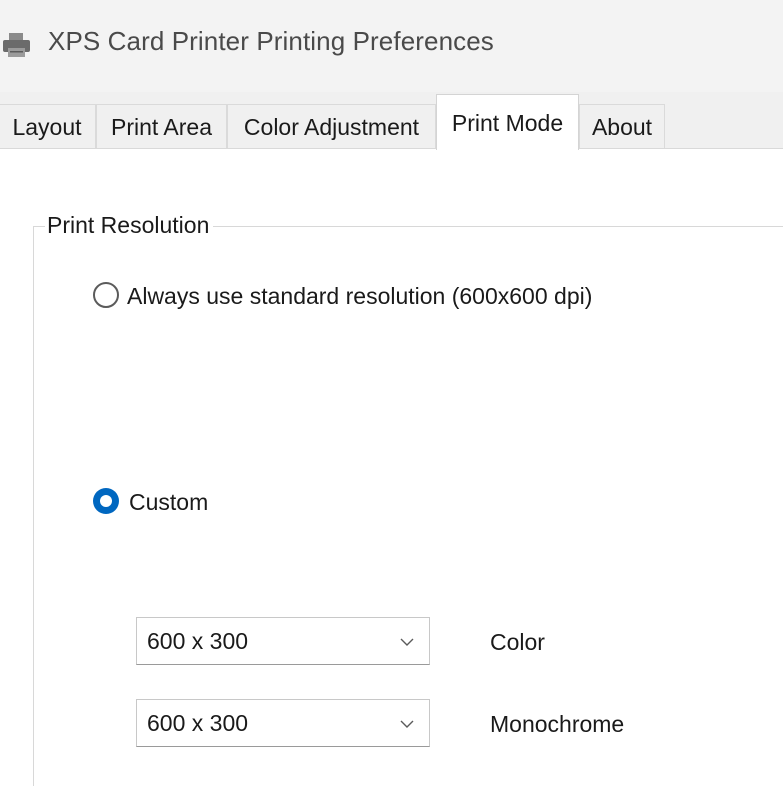  What do you see at coordinates (16, 45) in the screenshot?
I see `printer-icon` at bounding box center [16, 45].